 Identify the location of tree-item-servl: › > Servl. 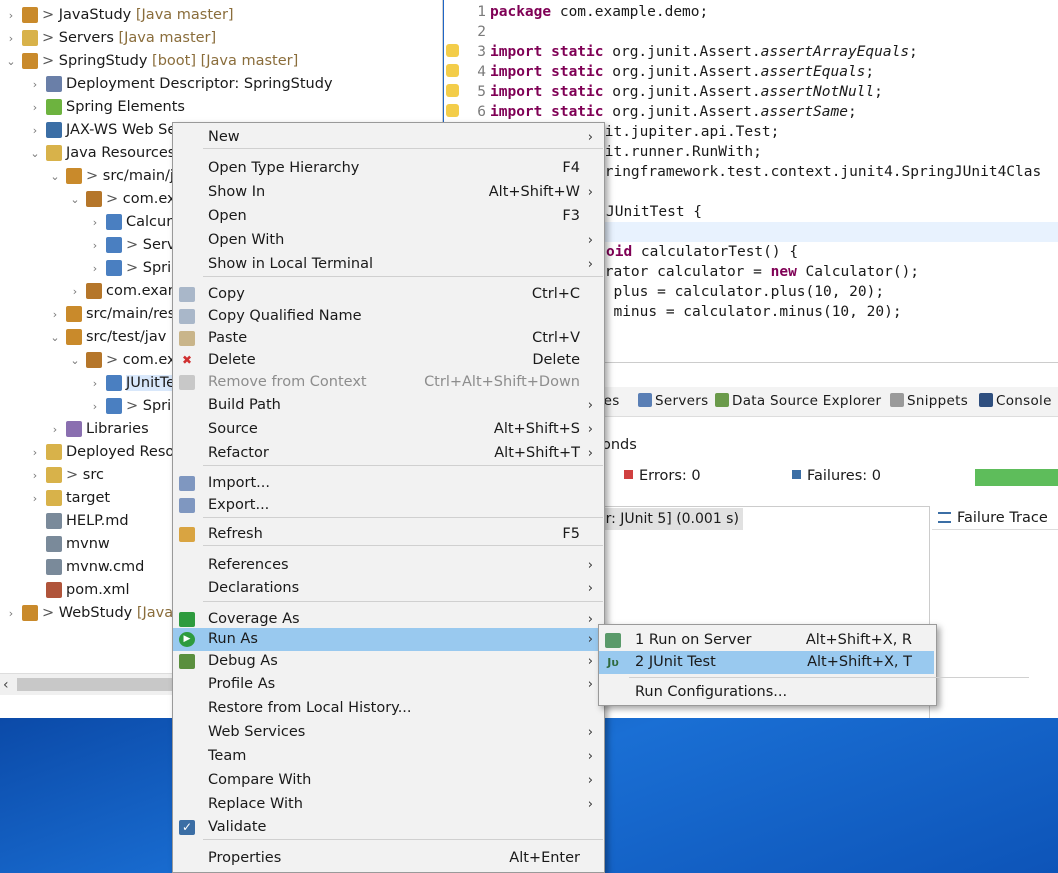
(133, 245).